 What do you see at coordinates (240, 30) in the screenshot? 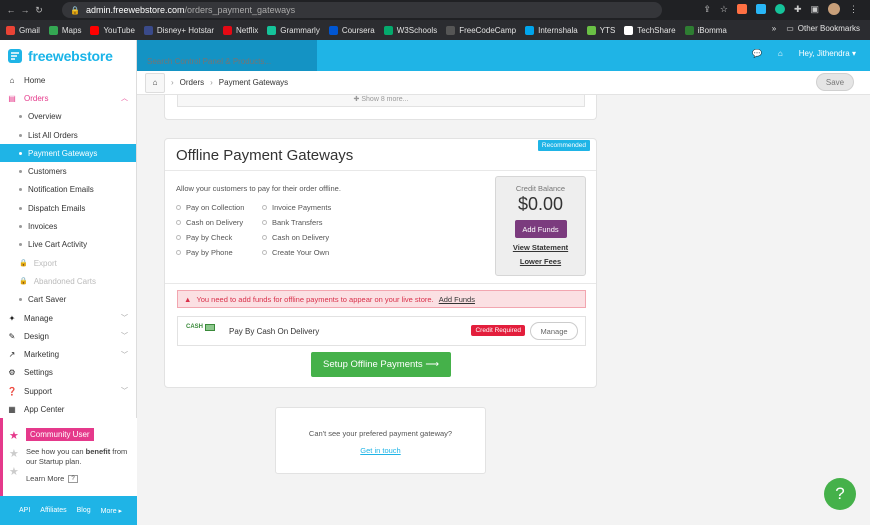
I see `bookmark-item: Netflix` at bounding box center [240, 30].